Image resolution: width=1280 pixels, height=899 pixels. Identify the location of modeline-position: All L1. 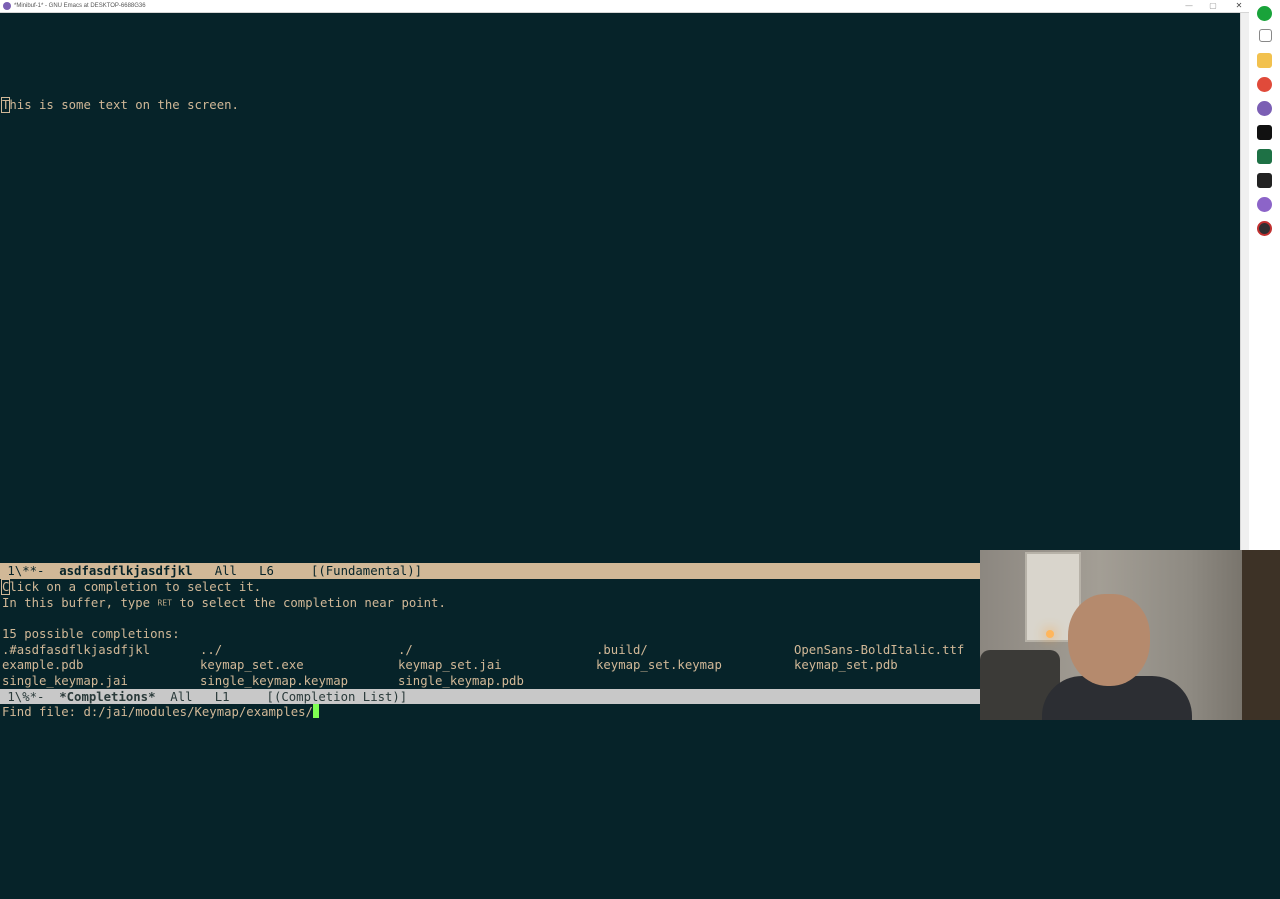
(211, 697).